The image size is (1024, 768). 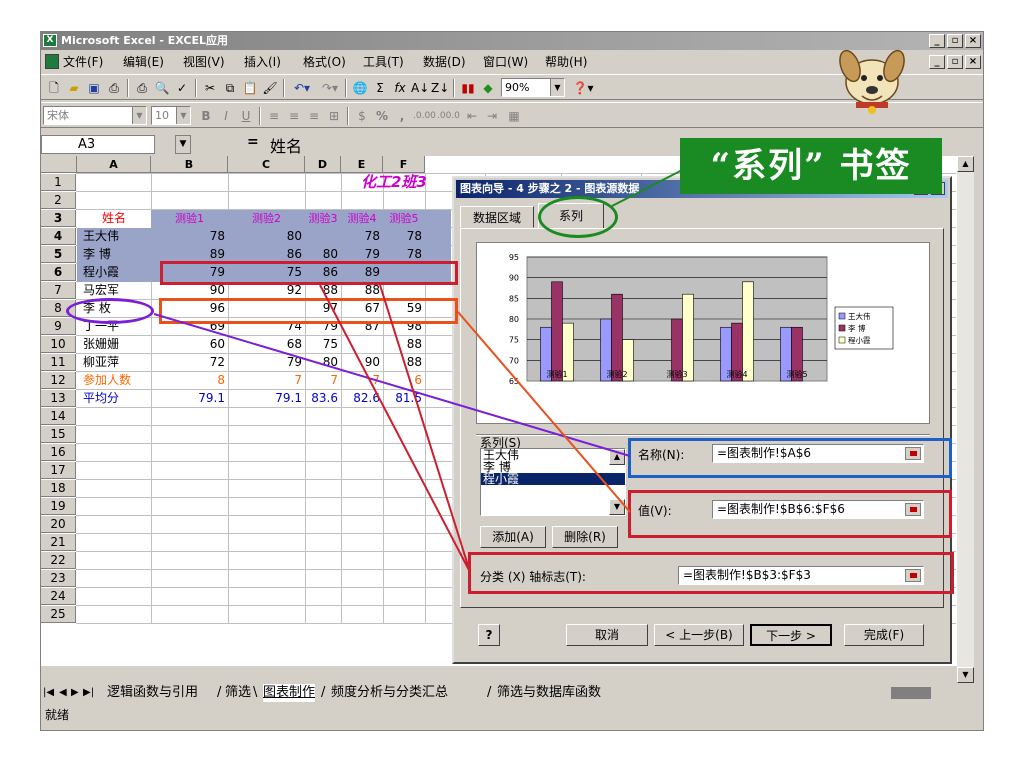 What do you see at coordinates (58, 560) in the screenshot?
I see `row-header: 22` at bounding box center [58, 560].